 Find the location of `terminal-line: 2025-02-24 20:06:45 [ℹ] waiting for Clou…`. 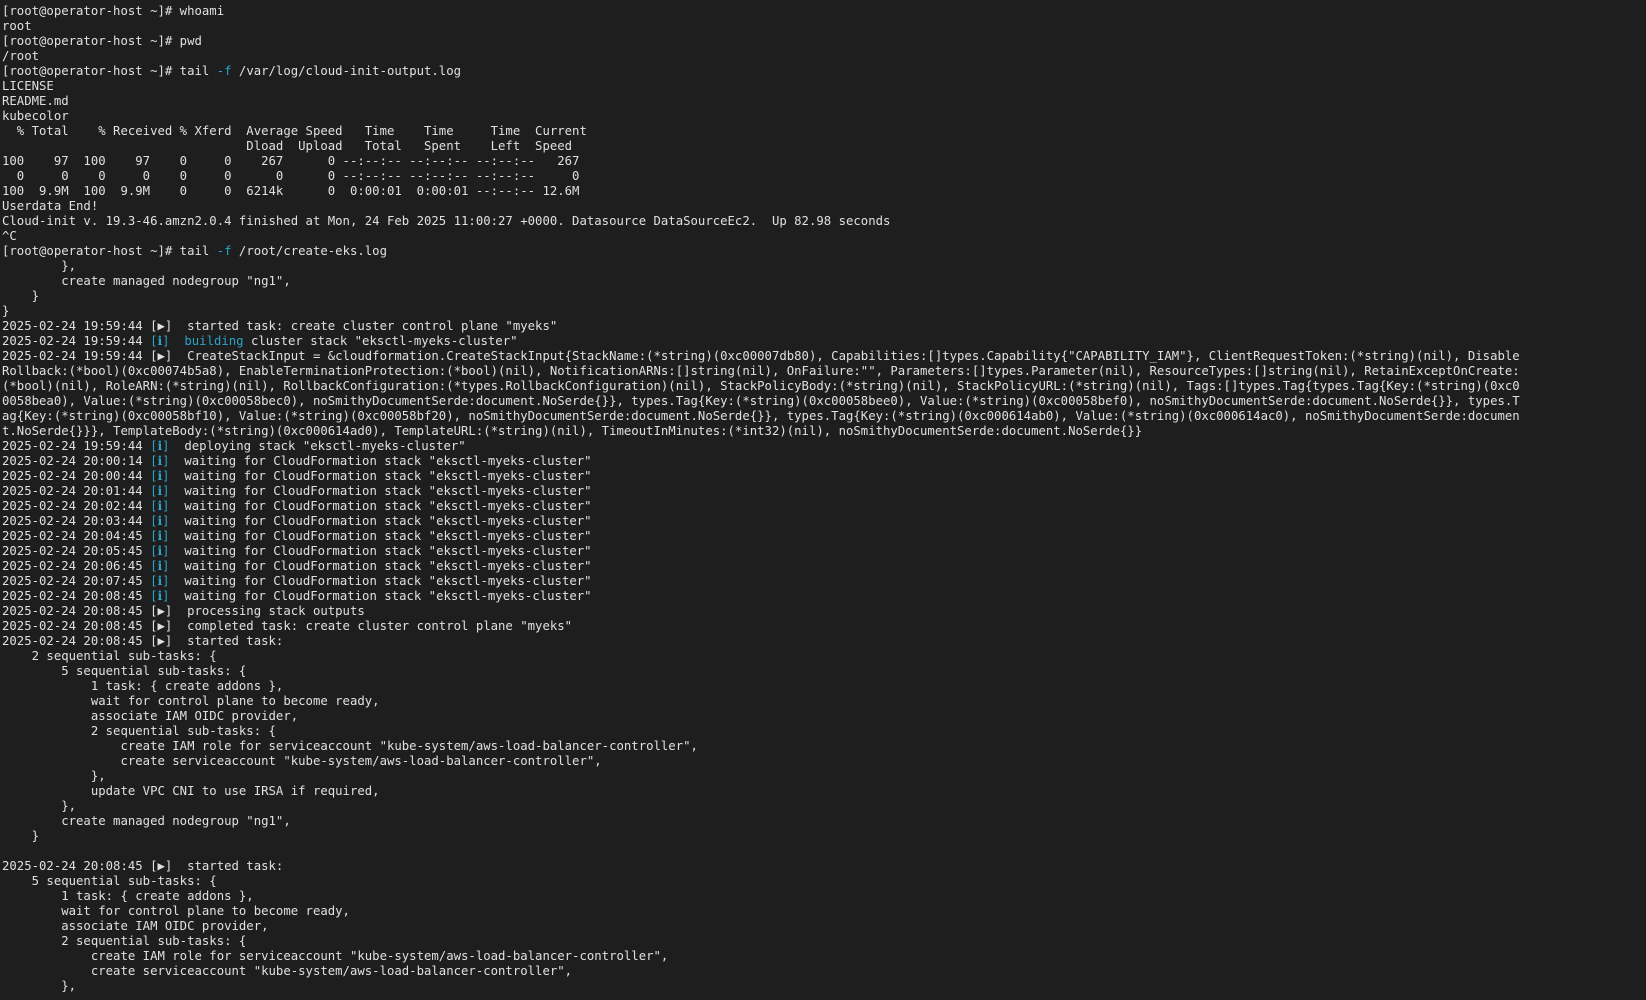

terminal-line: 2025-02-24 20:06:45 [ℹ] waiting for Clou… is located at coordinates (824, 566).